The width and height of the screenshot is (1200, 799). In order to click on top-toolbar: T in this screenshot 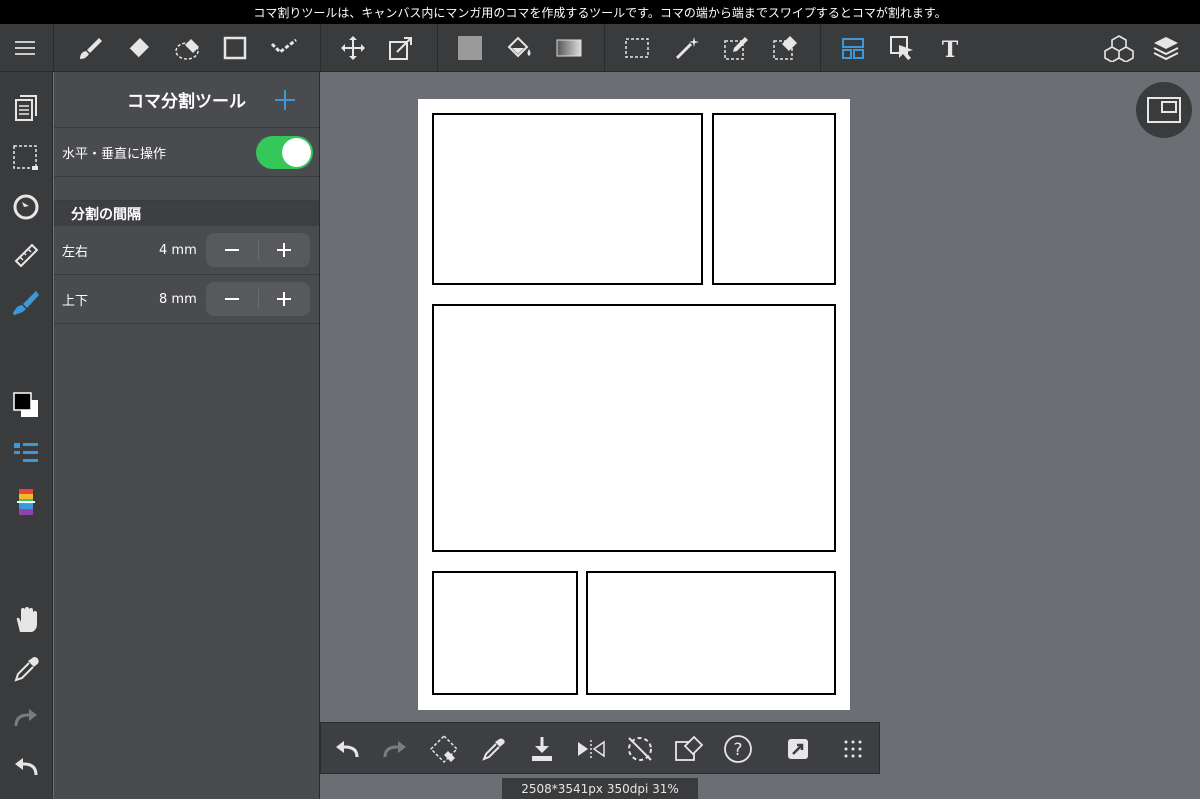, I will do `click(600, 48)`.